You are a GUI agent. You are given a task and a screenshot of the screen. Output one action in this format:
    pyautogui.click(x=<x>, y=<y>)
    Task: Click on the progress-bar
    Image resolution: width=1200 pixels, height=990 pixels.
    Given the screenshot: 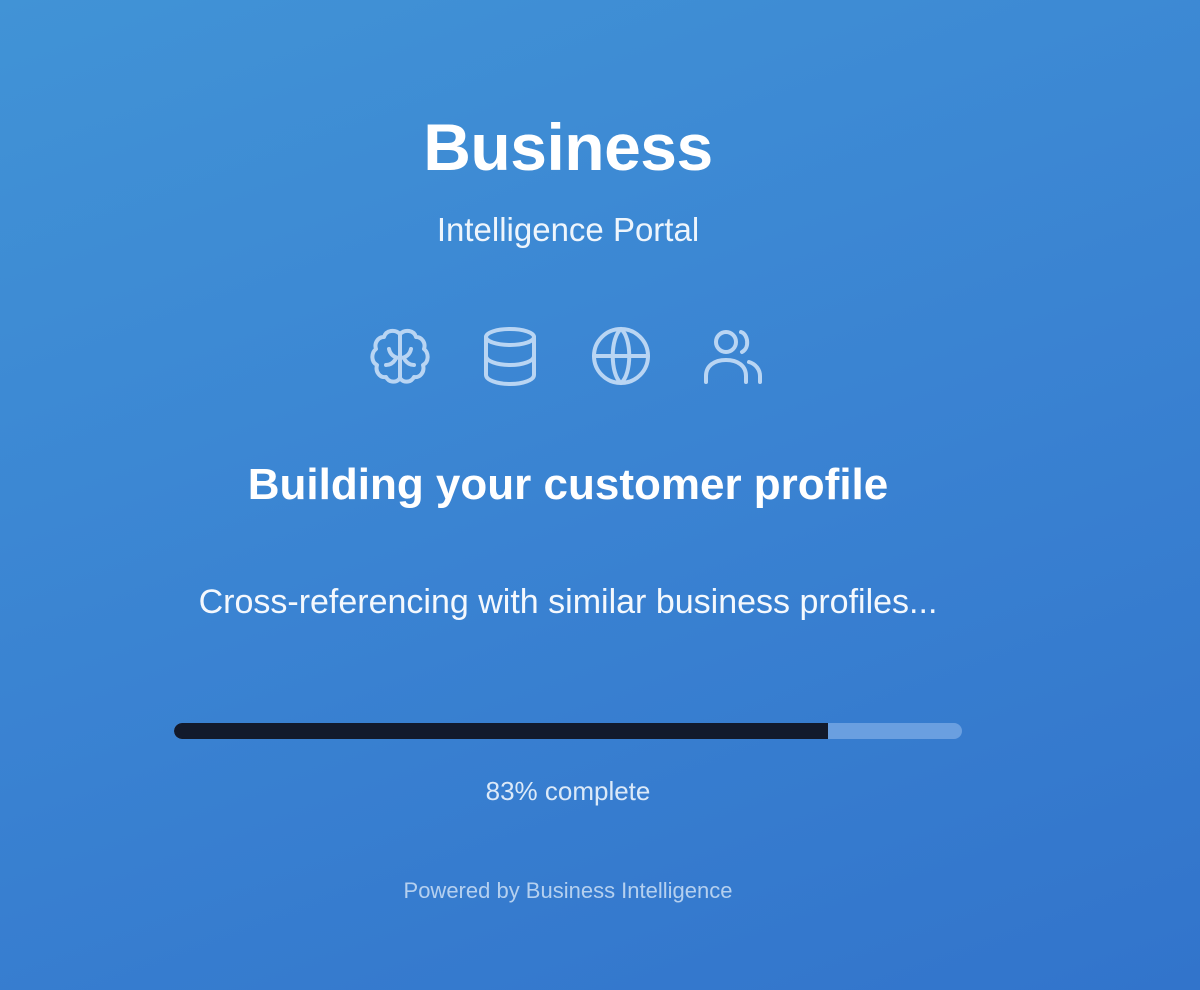 What is the action you would take?
    pyautogui.click(x=568, y=731)
    